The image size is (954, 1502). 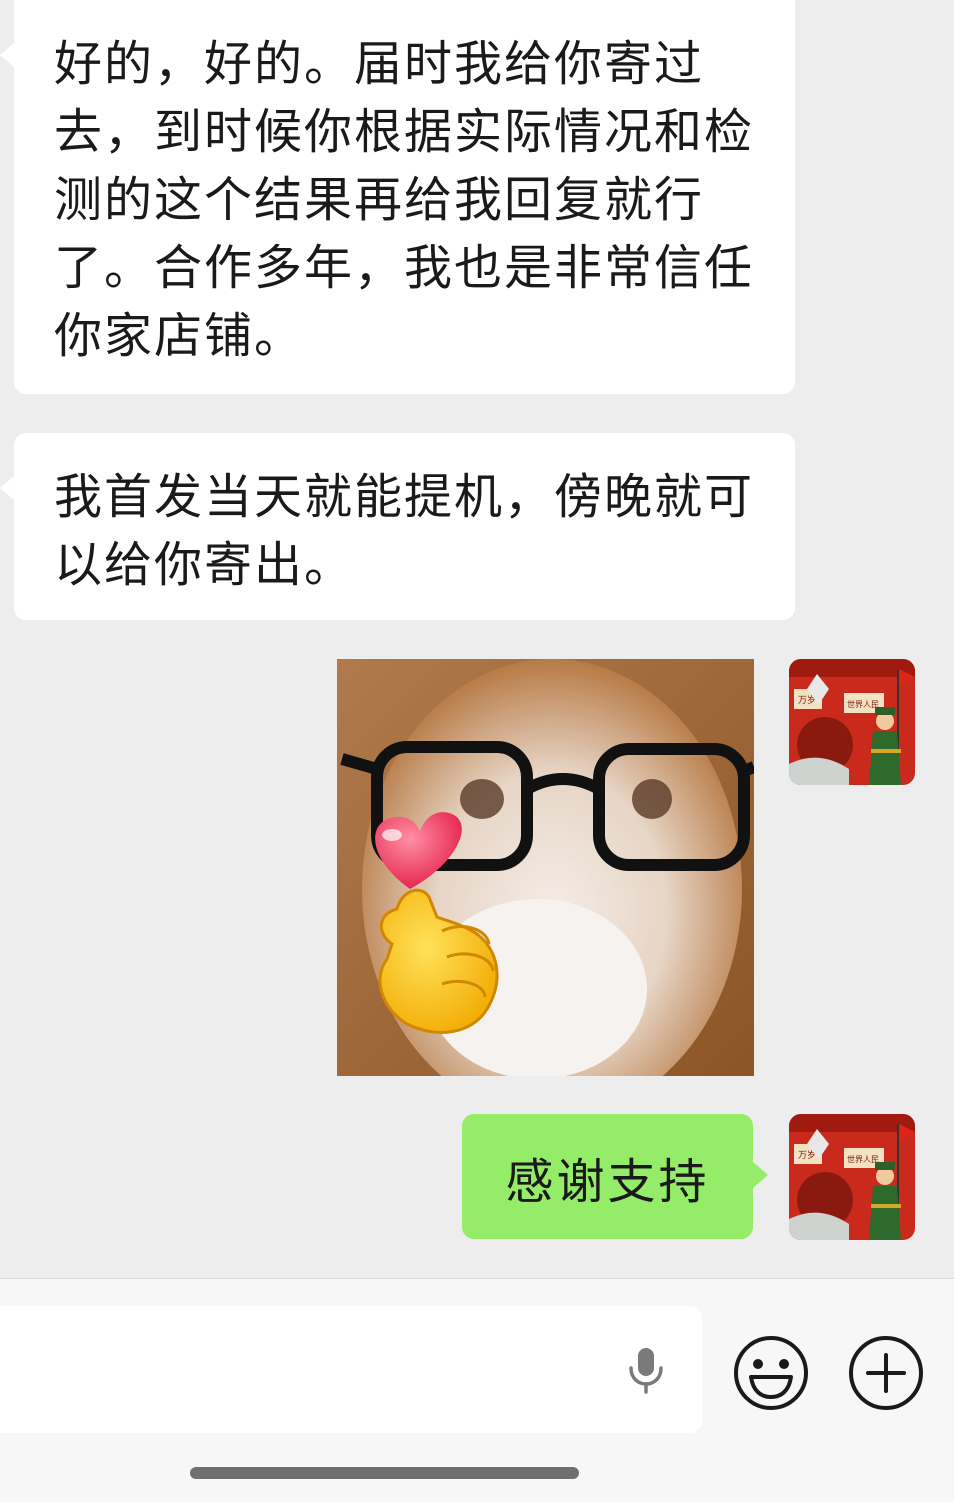 What do you see at coordinates (351, 1369) in the screenshot?
I see `message-input` at bounding box center [351, 1369].